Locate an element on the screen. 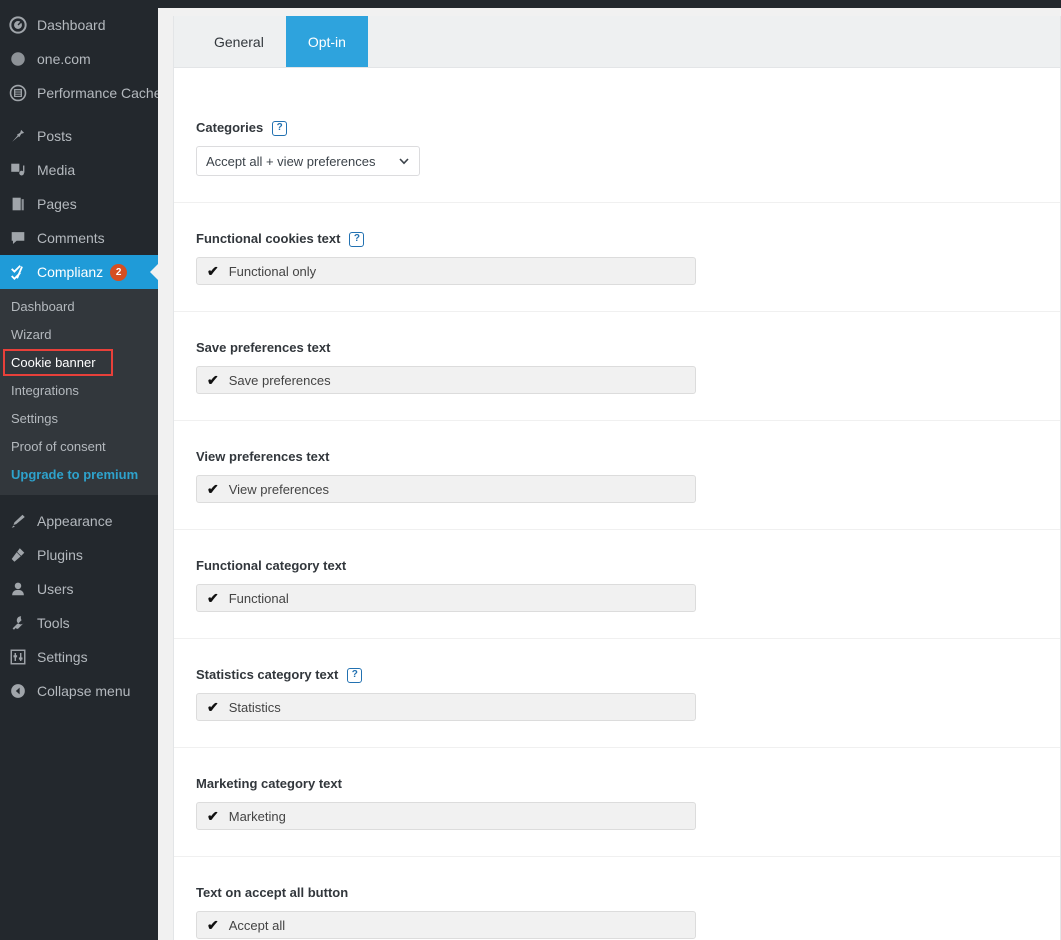 This screenshot has width=1061, height=940. field-label-wrap: Save preferences text is located at coordinates (617, 348).